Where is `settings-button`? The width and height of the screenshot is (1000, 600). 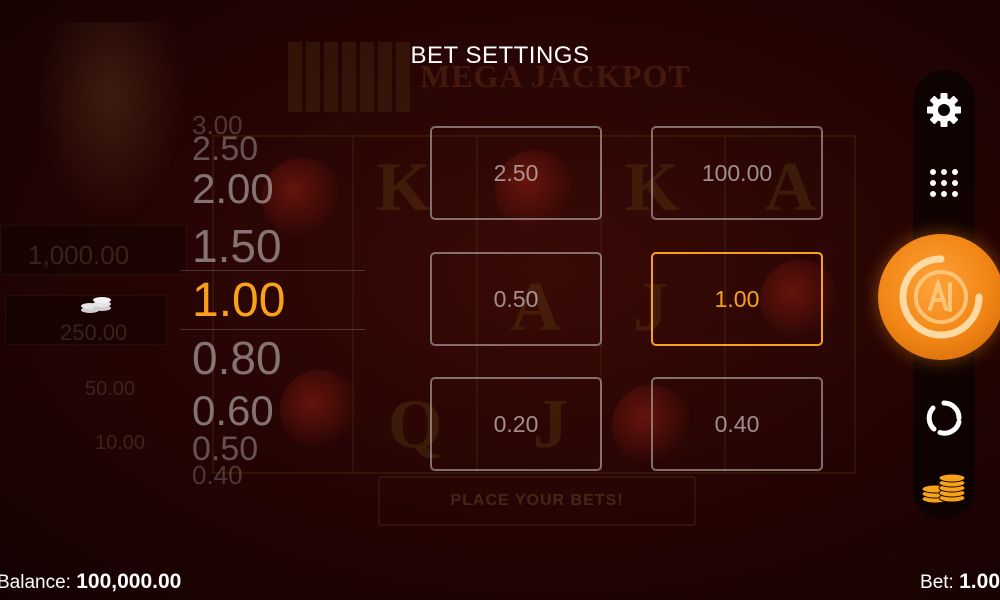 settings-button is located at coordinates (944, 110).